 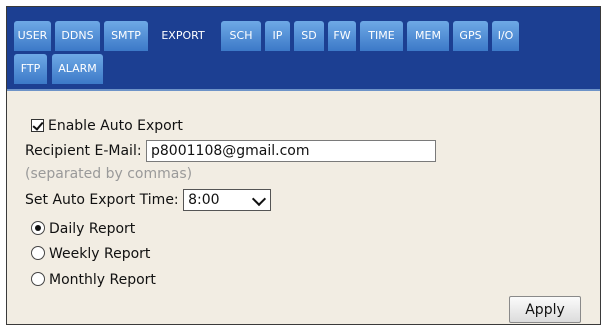 What do you see at coordinates (428, 36) in the screenshot?
I see `tab-mem: MEM` at bounding box center [428, 36].